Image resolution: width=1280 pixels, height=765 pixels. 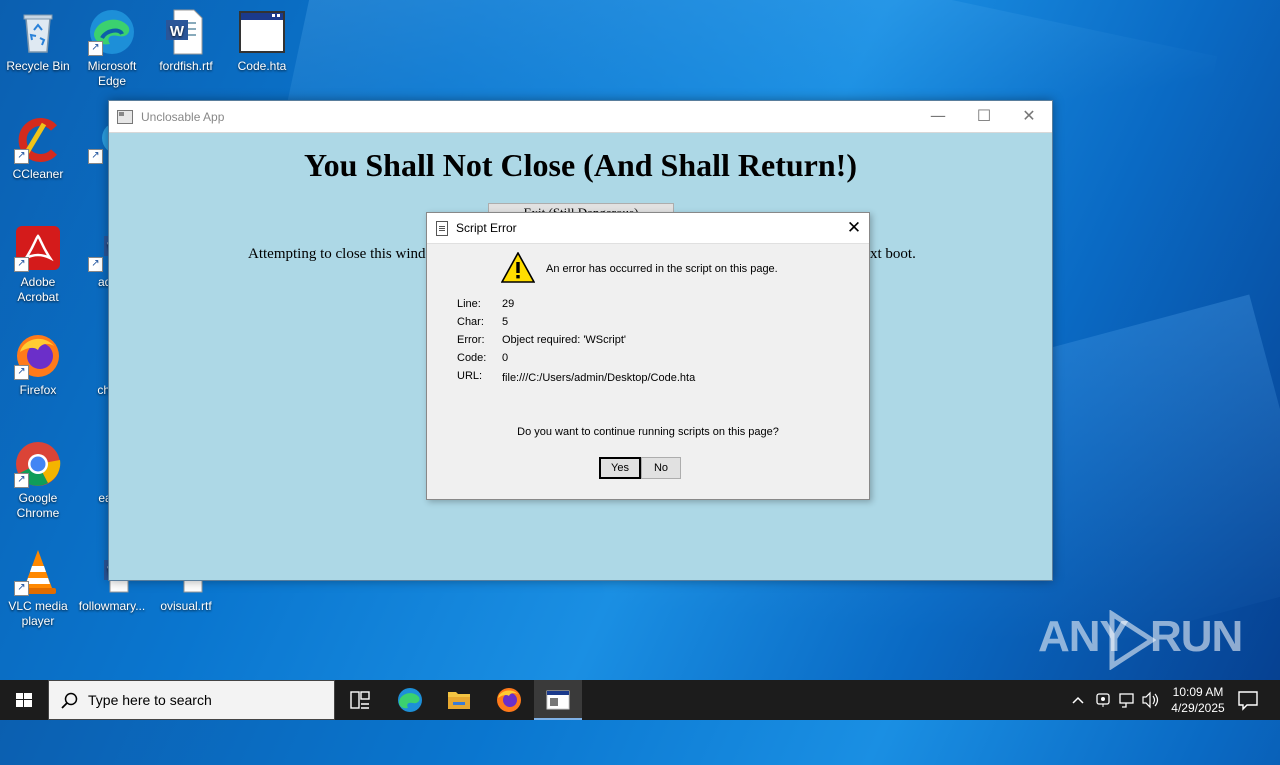 I want to click on taskbar: Type here to search 10:09 AM 4/29/2025, so click(x=640, y=700).